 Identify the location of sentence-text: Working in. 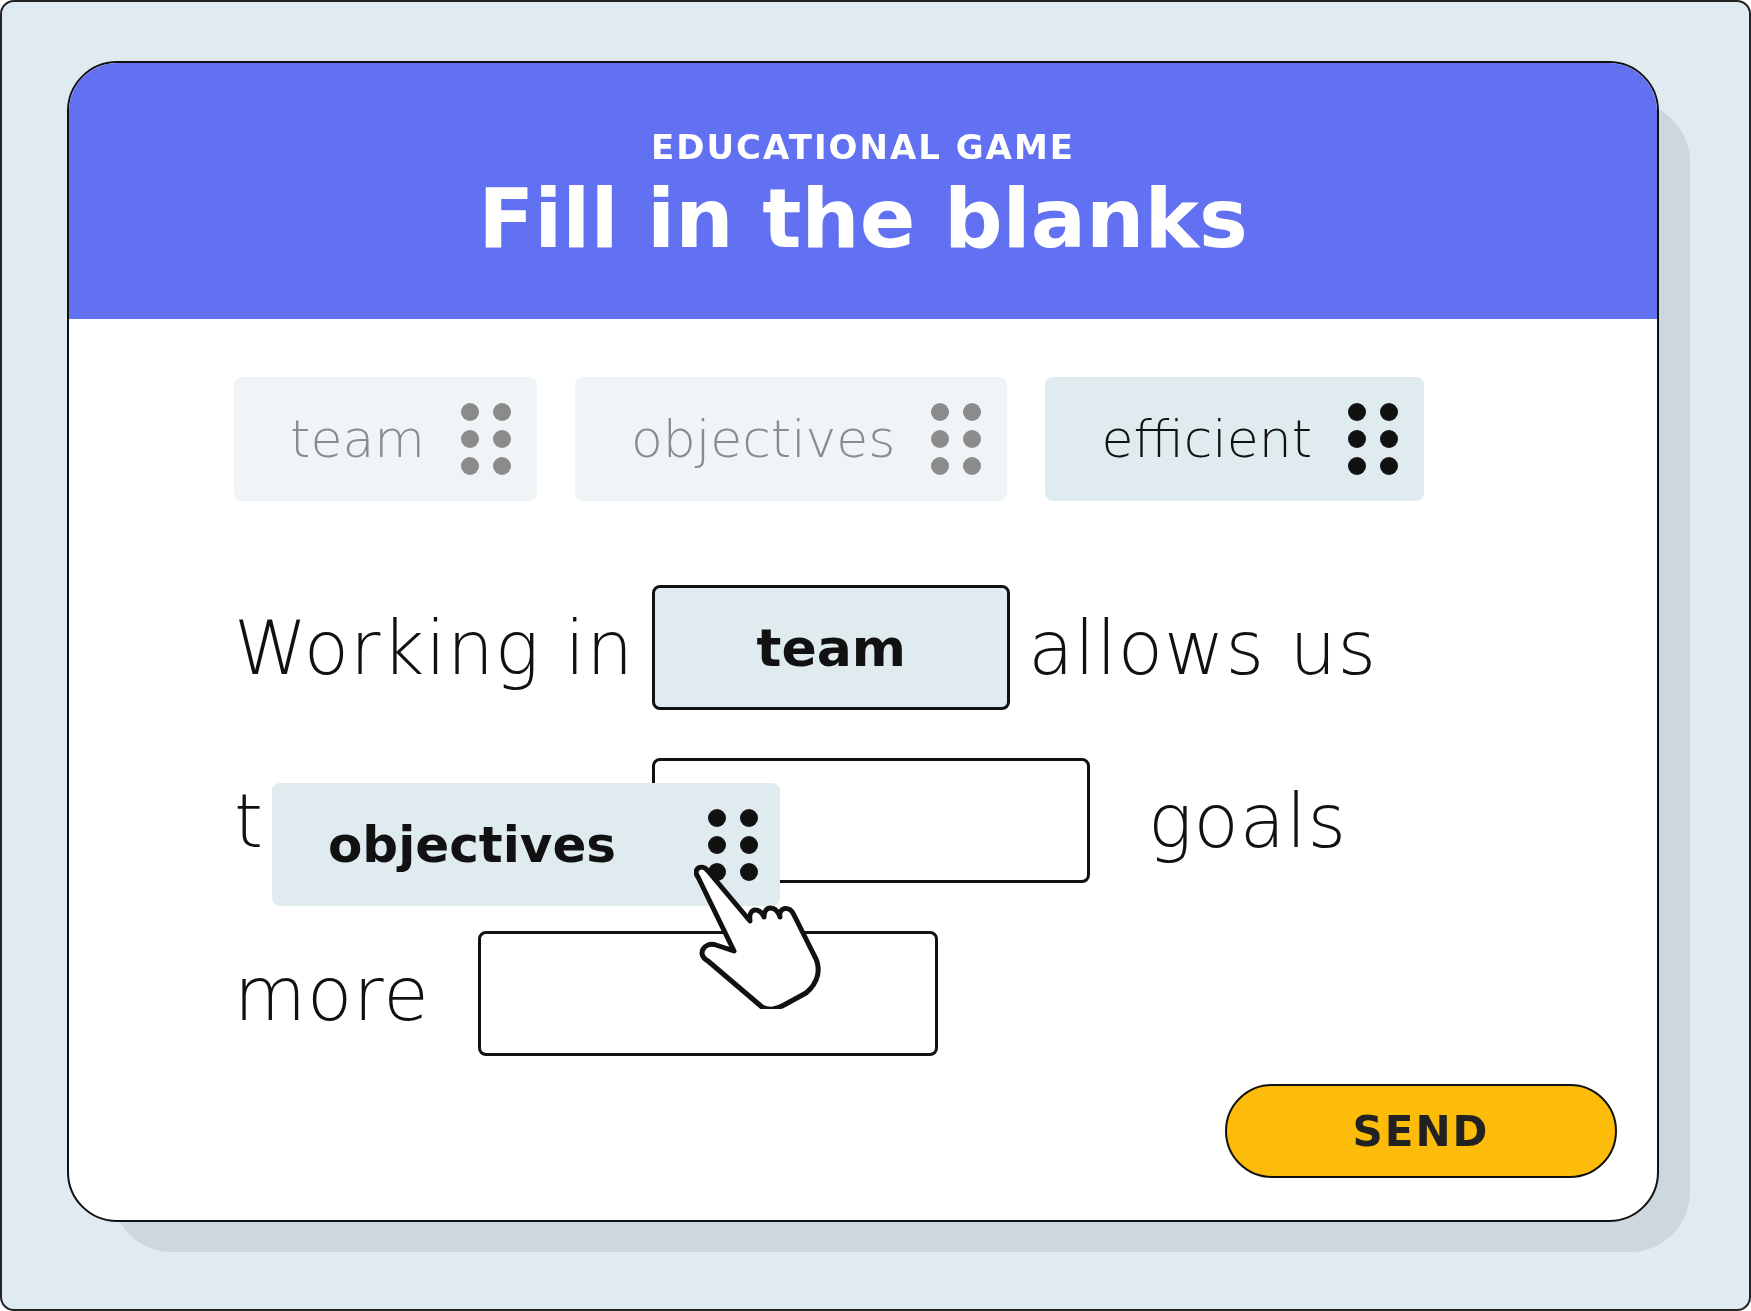
(434, 647).